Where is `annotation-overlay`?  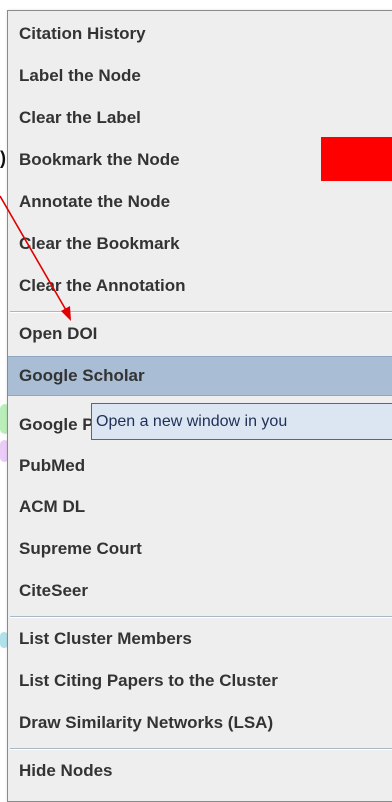
annotation-overlay is located at coordinates (35, 258).